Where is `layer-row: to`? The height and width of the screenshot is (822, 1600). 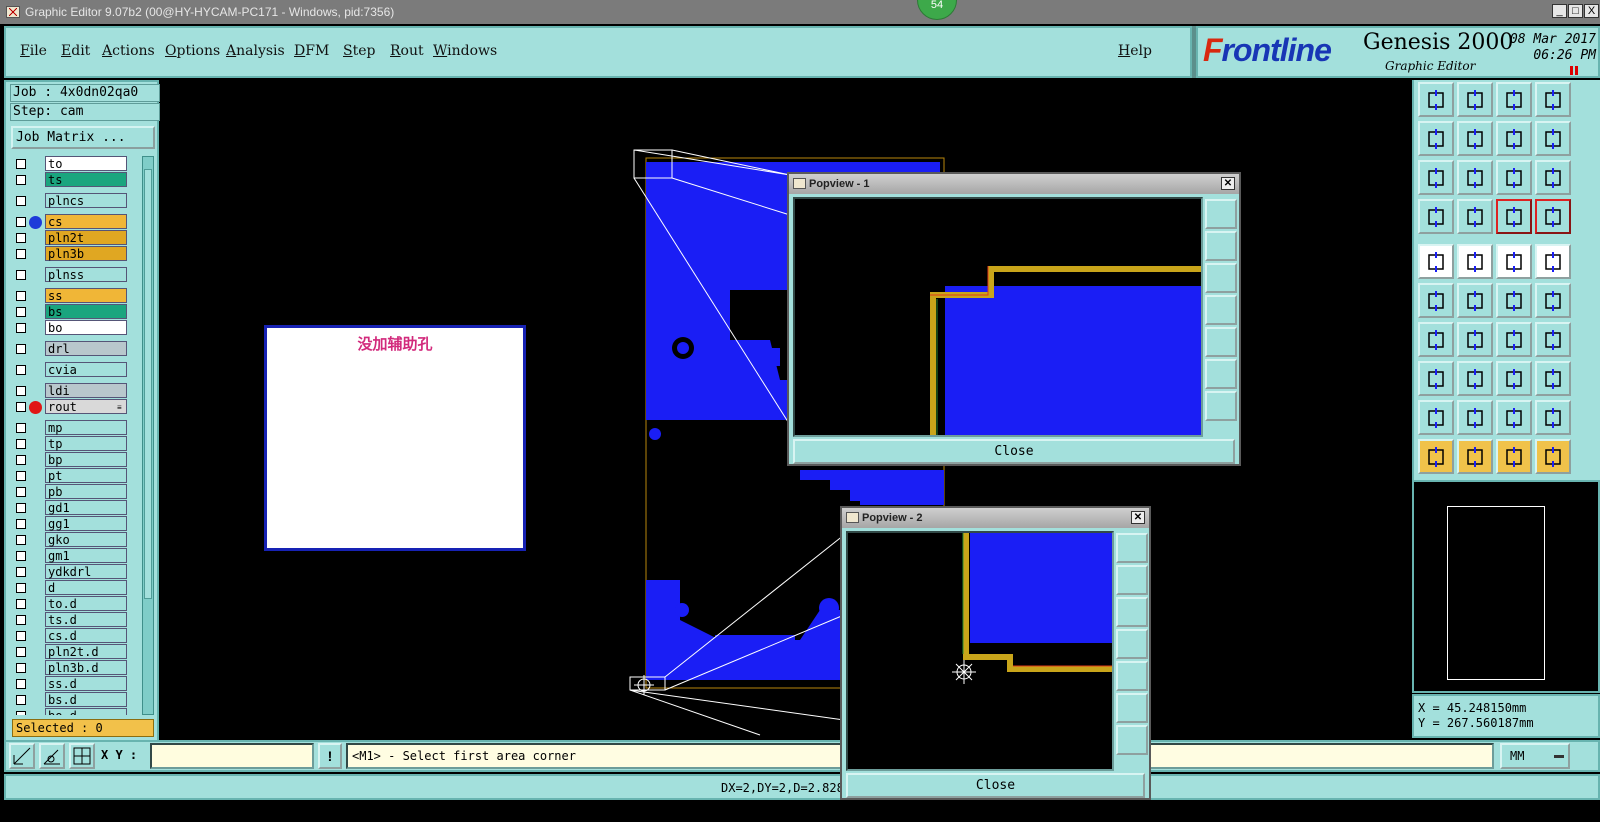
layer-row: to is located at coordinates (76, 164).